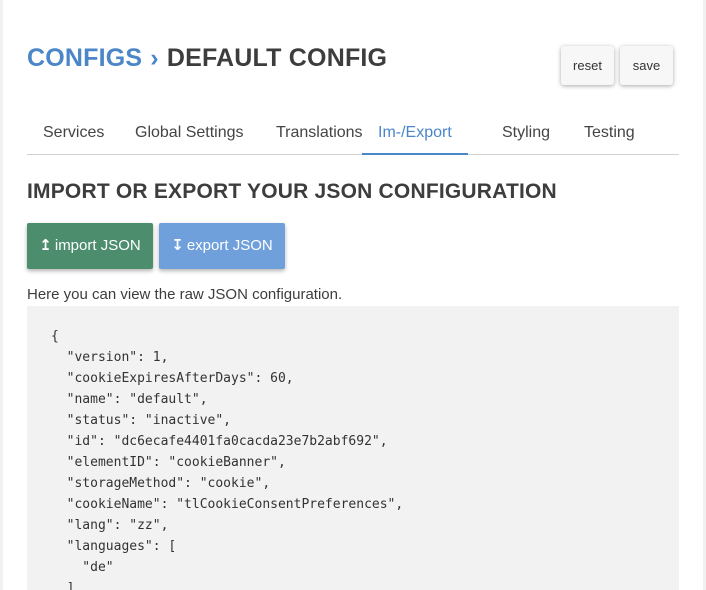 This screenshot has height=590, width=706. I want to click on code-line: "languages": [, so click(114, 546).